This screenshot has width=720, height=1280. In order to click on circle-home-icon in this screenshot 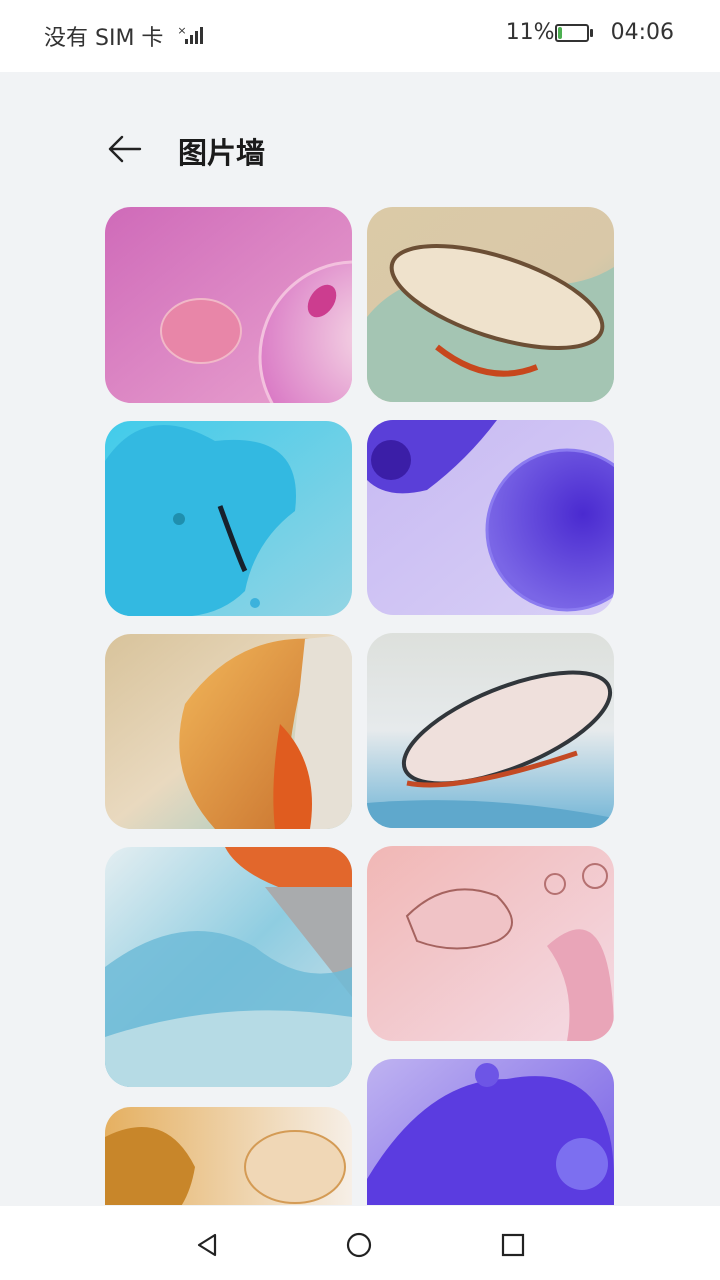, I will do `click(359, 1245)`.